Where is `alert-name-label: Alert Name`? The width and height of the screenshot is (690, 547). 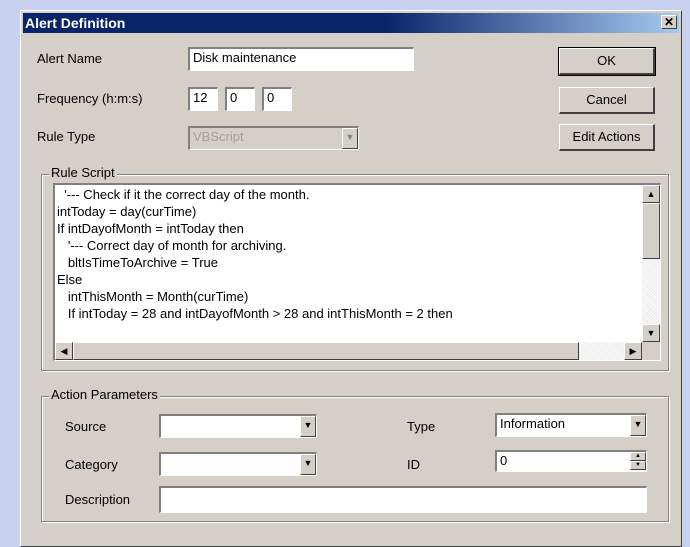 alert-name-label: Alert Name is located at coordinates (70, 58).